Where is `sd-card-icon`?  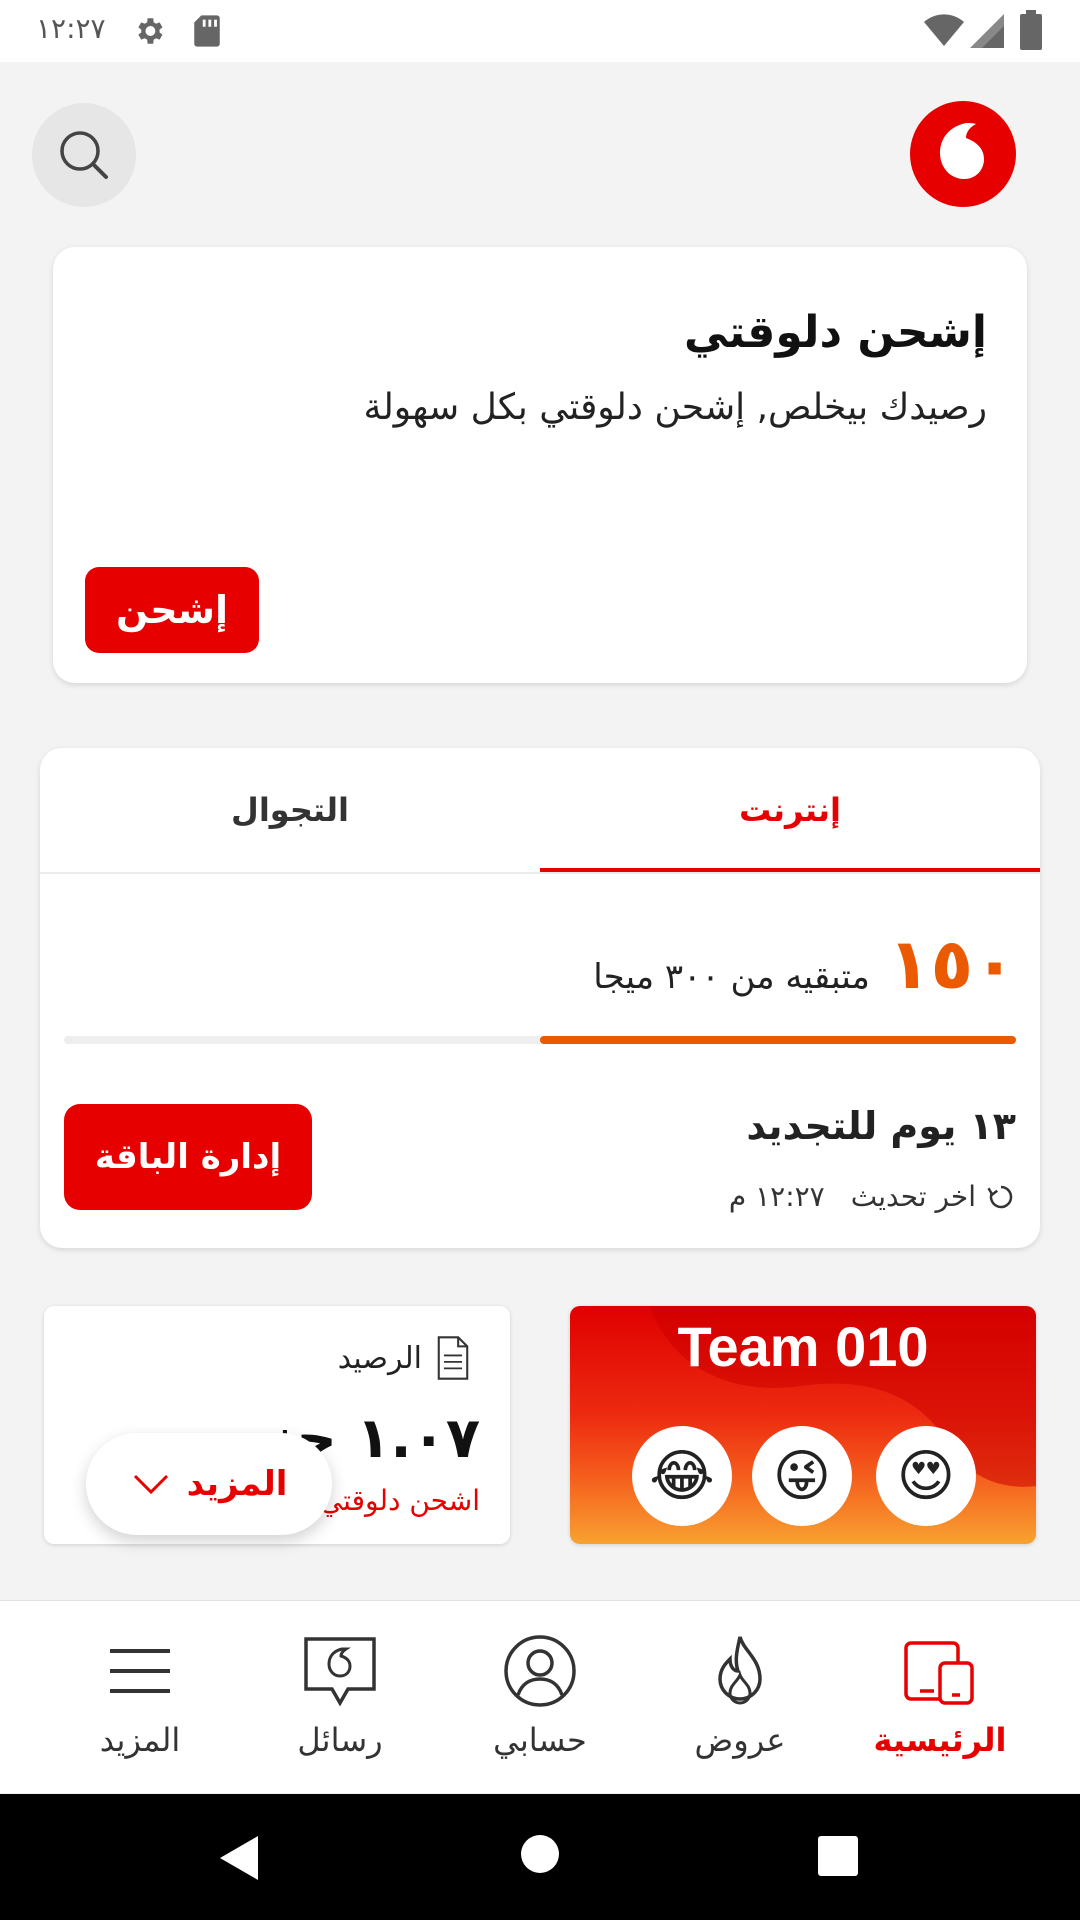 sd-card-icon is located at coordinates (207, 31).